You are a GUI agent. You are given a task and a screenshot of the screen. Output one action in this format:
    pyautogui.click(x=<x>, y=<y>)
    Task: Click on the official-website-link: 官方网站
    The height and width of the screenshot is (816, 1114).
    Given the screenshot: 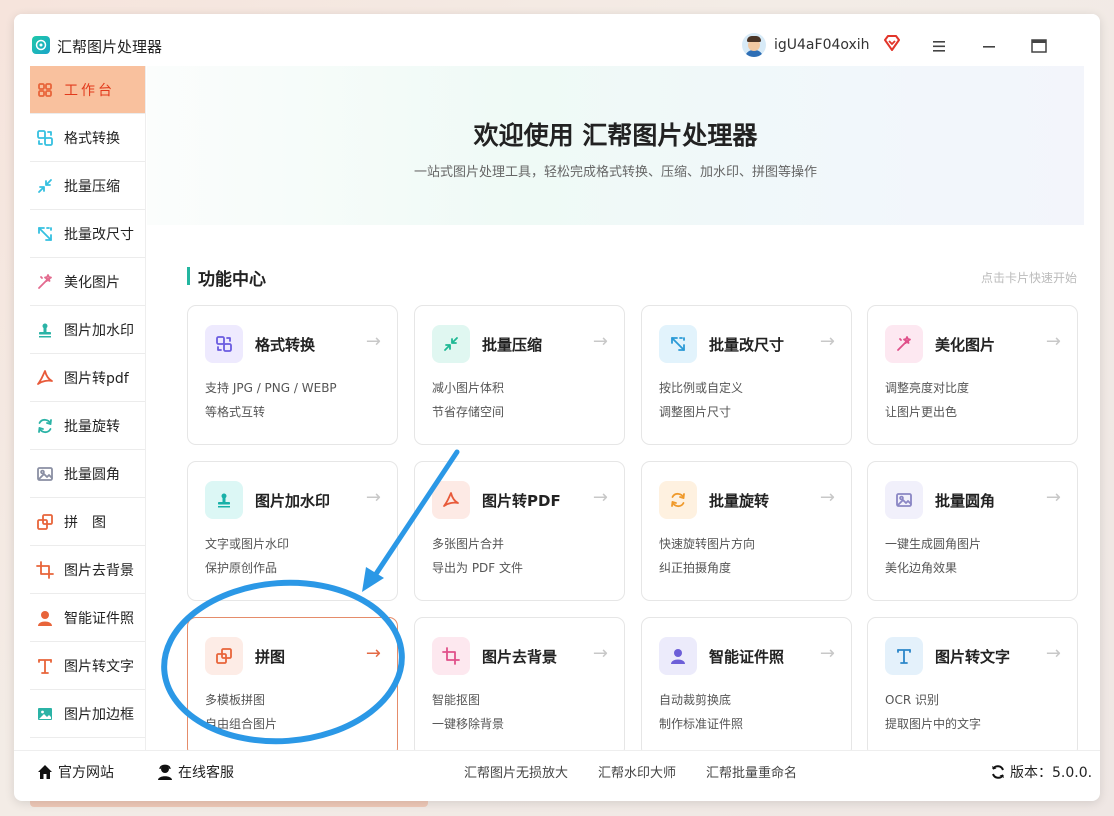 What is the action you would take?
    pyautogui.click(x=75, y=772)
    